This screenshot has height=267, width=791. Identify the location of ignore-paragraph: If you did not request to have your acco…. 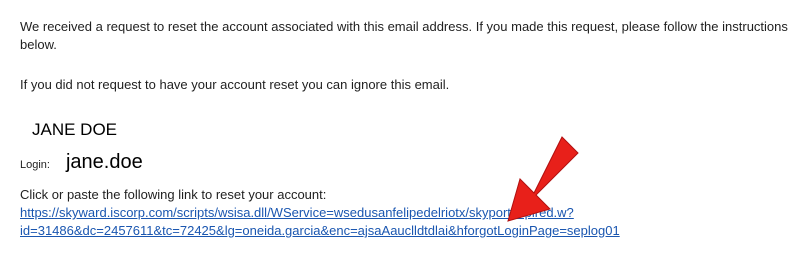
(235, 84).